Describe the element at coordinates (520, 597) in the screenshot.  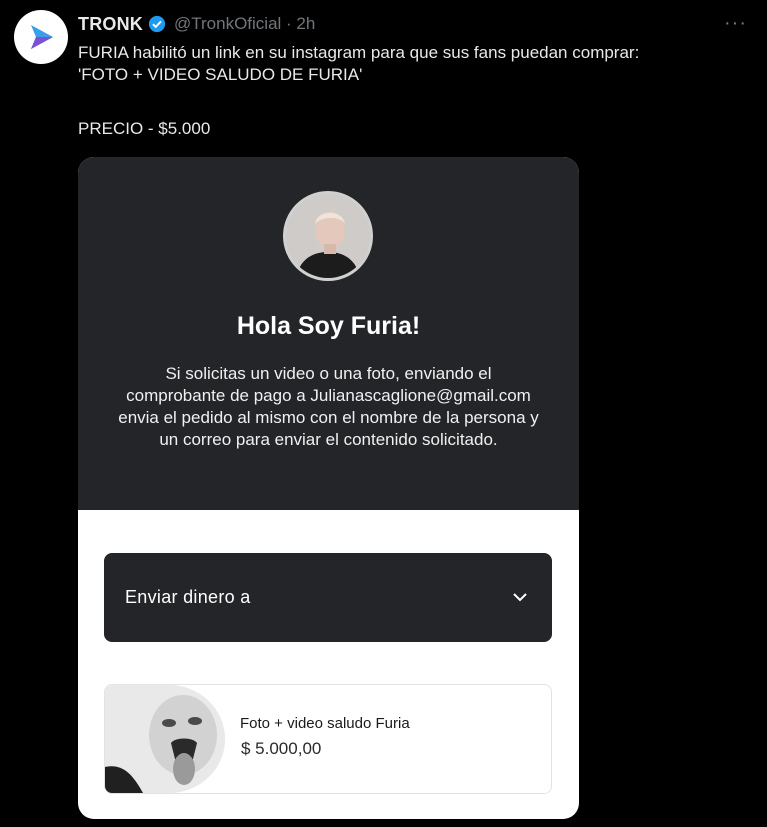
I see `chevron-down-icon` at that location.